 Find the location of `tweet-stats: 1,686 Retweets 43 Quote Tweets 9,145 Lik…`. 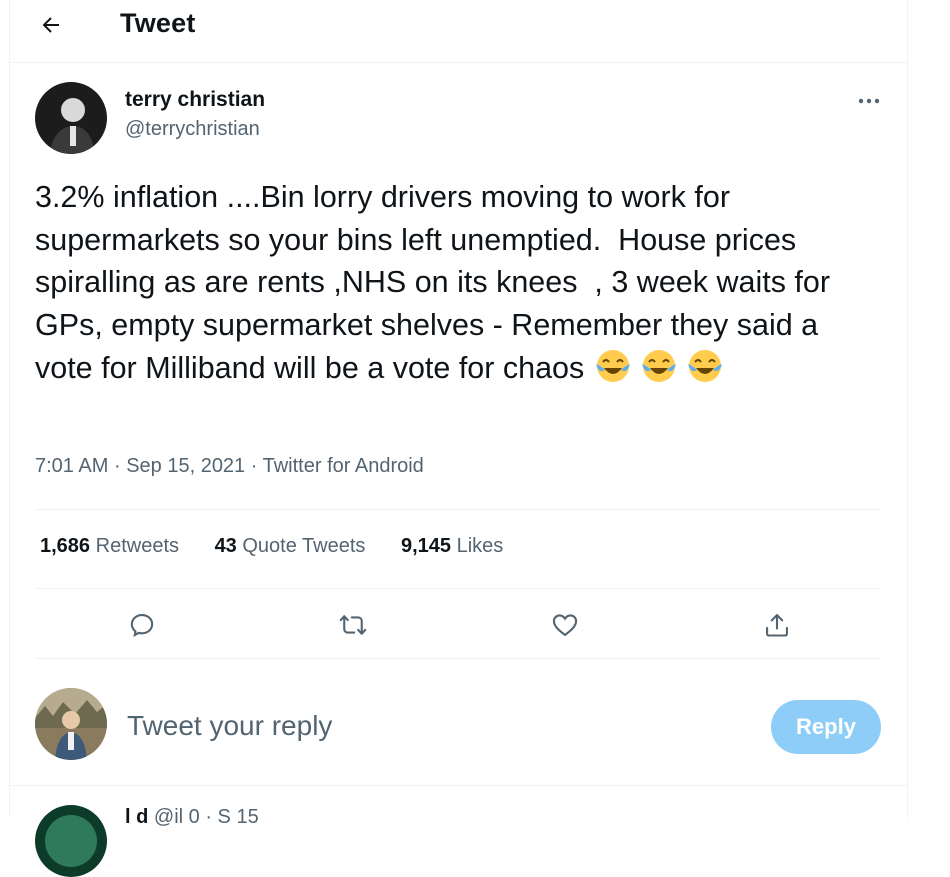

tweet-stats: 1,686 Retweets 43 Quote Tweets 9,145 Lik… is located at coordinates (286, 546).